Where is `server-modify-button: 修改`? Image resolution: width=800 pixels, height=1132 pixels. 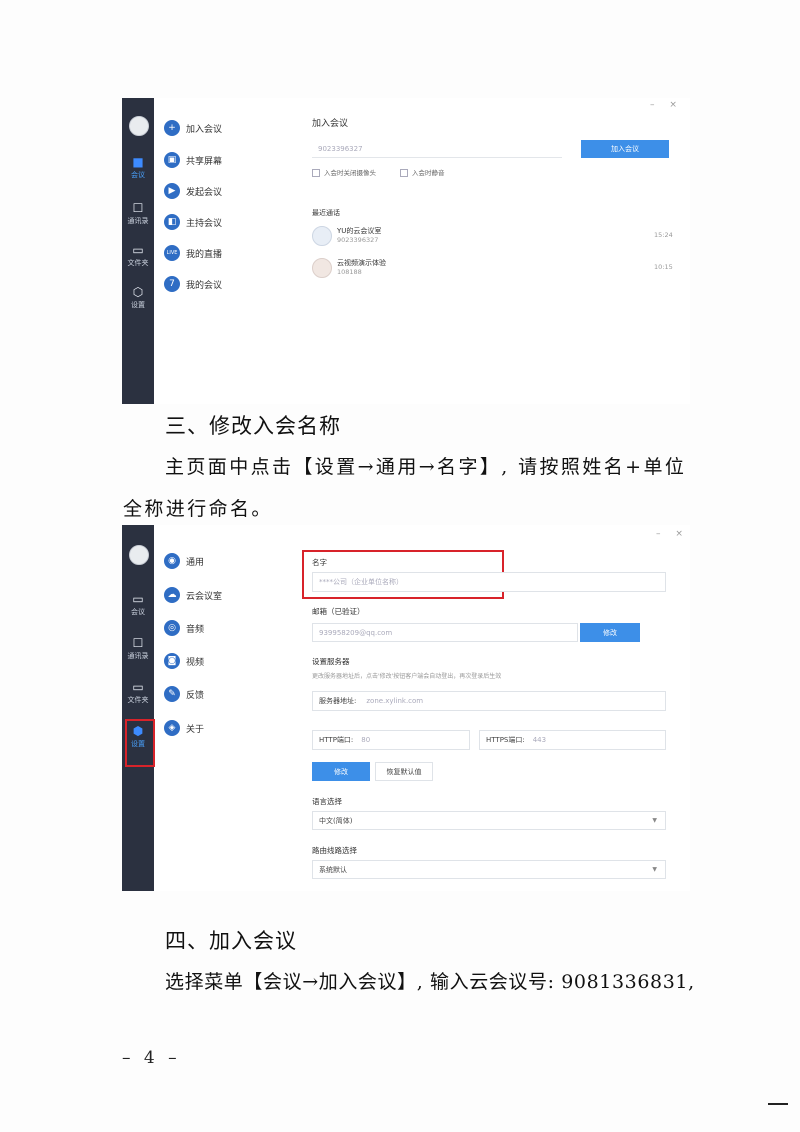
server-modify-button: 修改 is located at coordinates (341, 771).